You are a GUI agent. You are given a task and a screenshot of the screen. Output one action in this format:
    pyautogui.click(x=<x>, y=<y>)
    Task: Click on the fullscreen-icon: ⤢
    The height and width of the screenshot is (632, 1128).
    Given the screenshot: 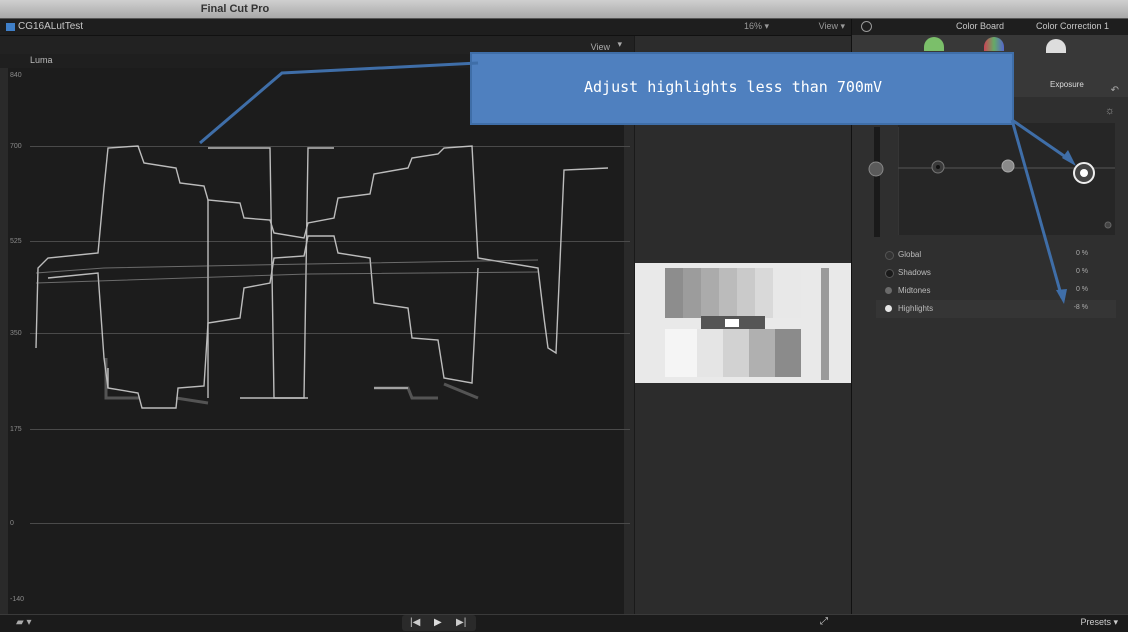 What is the action you would take?
    pyautogui.click(x=824, y=621)
    